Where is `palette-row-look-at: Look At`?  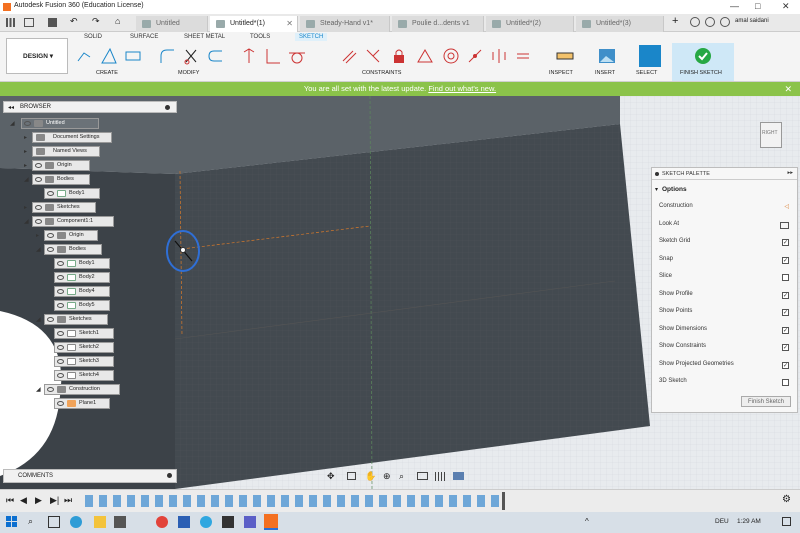
palette-row-look-at: Look At is located at coordinates (724, 227).